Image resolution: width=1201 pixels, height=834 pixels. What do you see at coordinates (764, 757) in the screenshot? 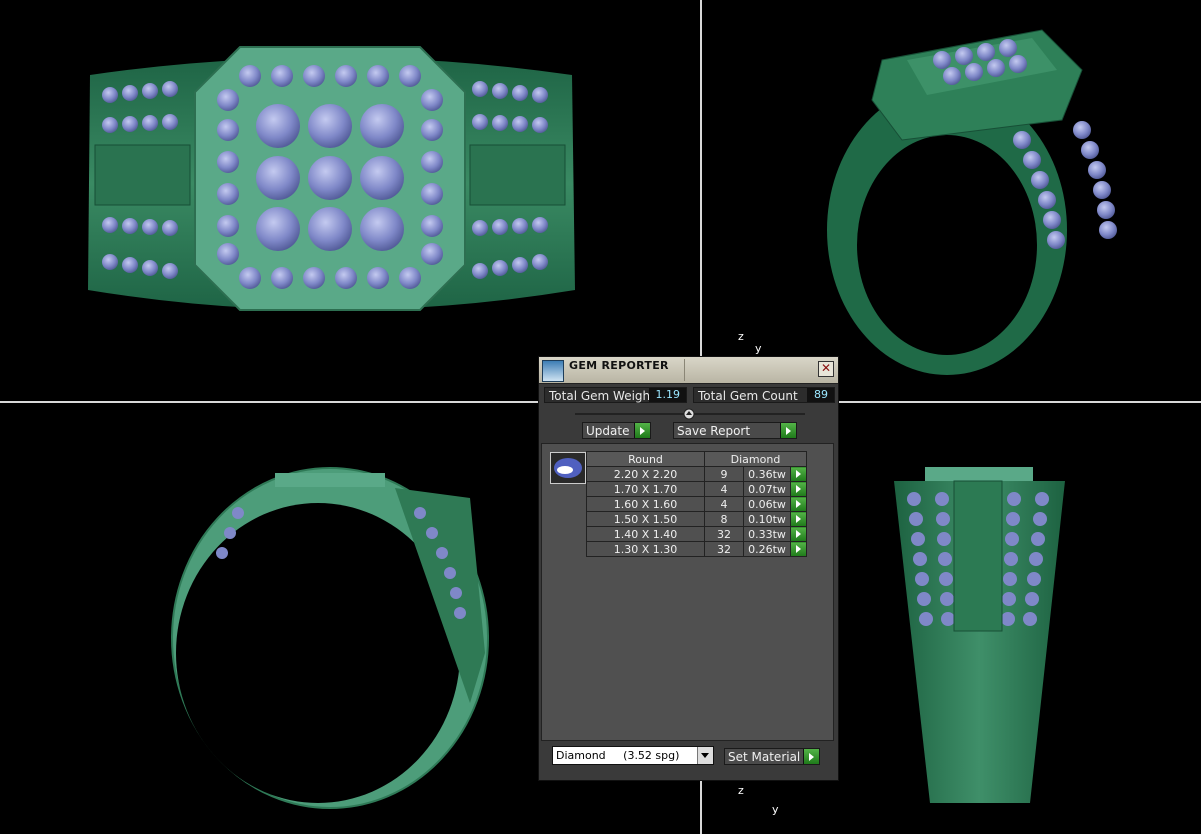
I see `set-material-button-label: Set Material` at bounding box center [764, 757].